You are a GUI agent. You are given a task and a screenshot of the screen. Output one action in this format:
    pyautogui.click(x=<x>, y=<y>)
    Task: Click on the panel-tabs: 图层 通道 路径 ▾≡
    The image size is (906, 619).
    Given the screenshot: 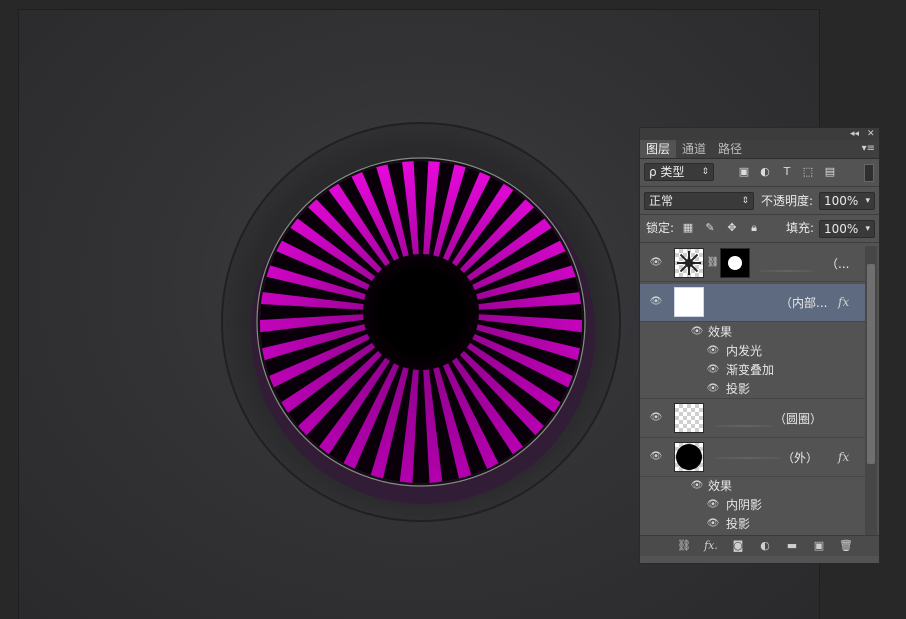 What is the action you would take?
    pyautogui.click(x=759, y=149)
    